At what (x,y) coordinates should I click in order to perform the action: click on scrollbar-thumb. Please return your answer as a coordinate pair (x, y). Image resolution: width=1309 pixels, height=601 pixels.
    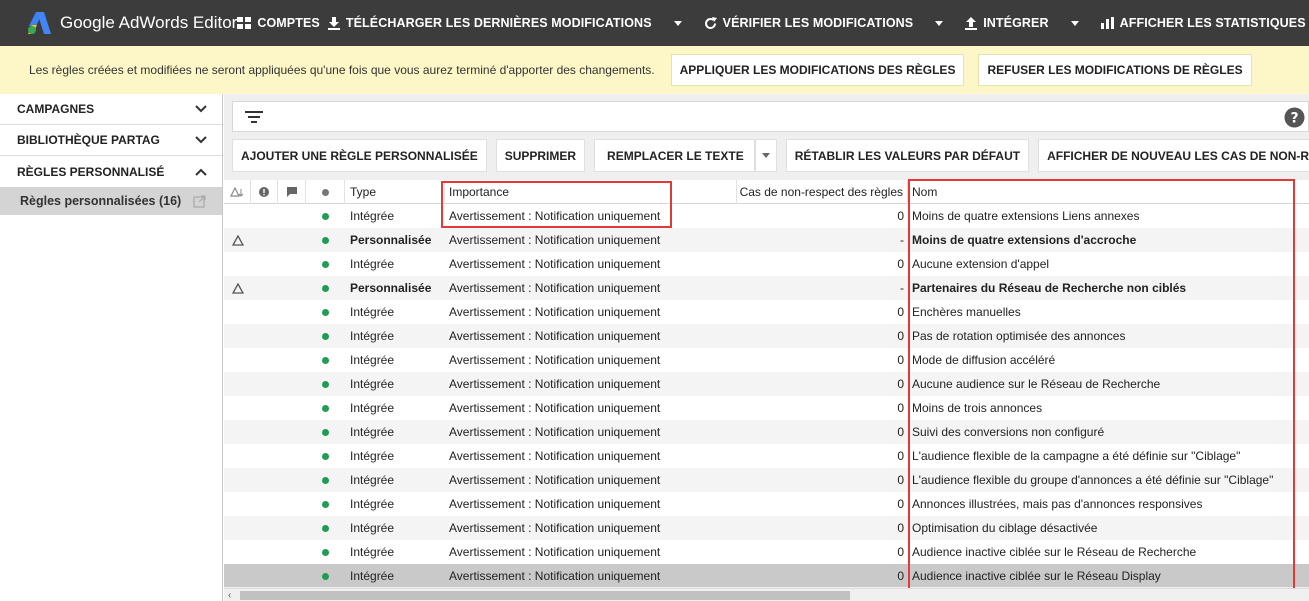
    Looking at the image, I should click on (545, 595).